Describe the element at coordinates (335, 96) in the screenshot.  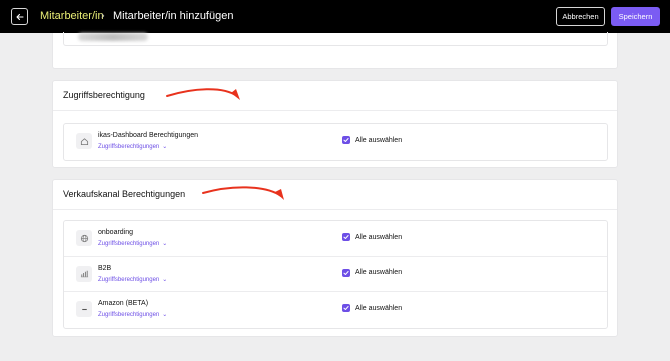
I see `access-permissions-header: Zugriffsberechtigung` at that location.